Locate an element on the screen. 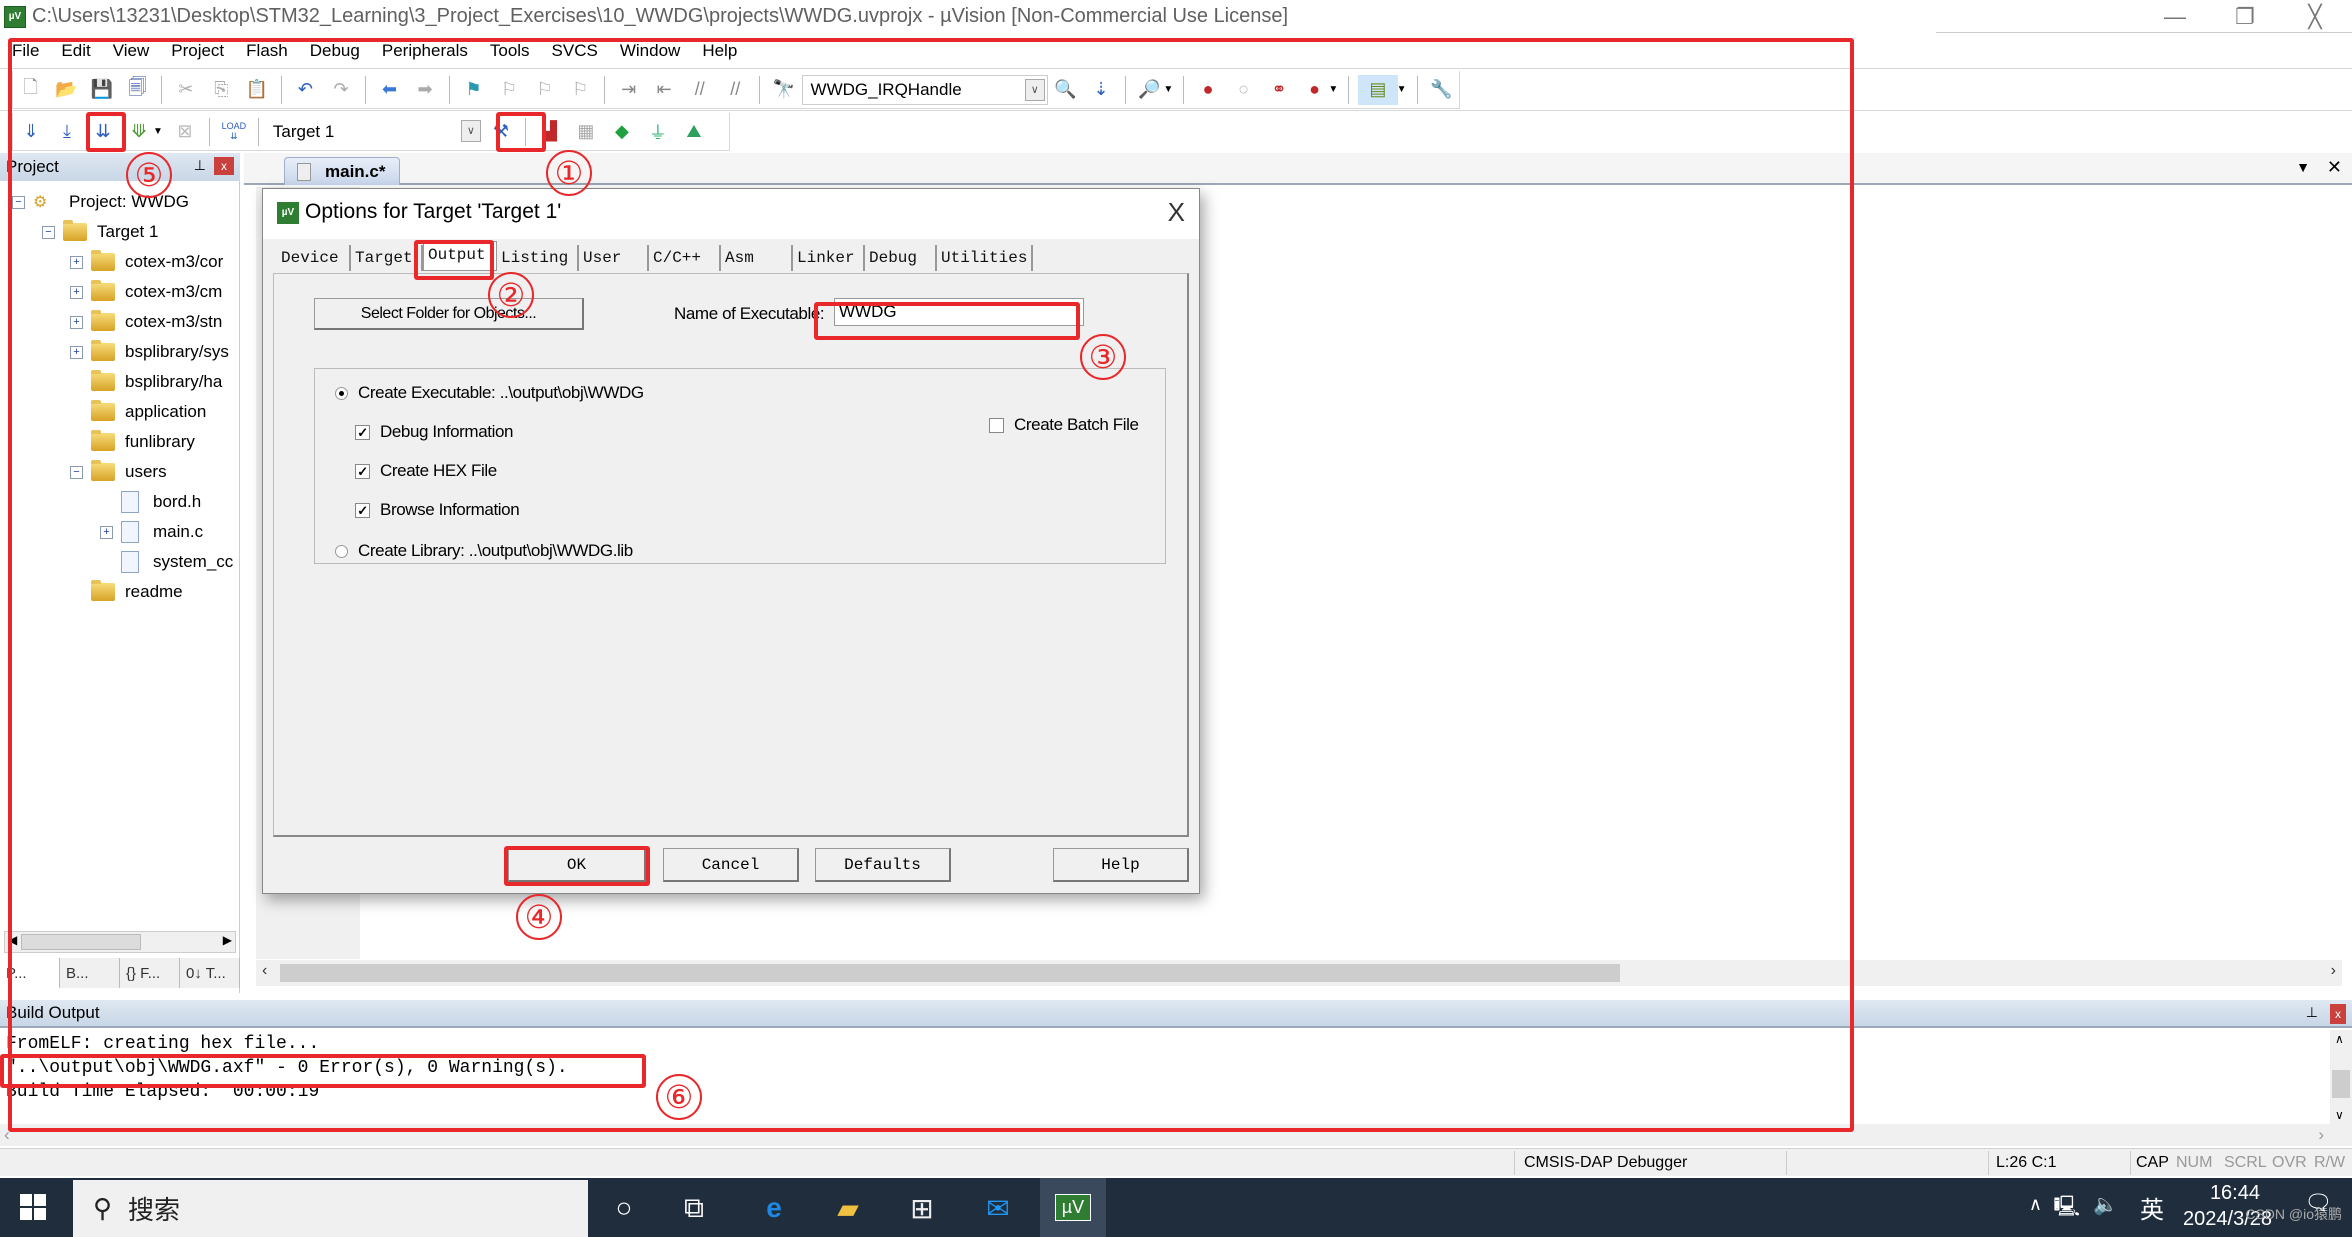 The image size is (2352, 1237). restore-button: ❐ is located at coordinates (2245, 17).